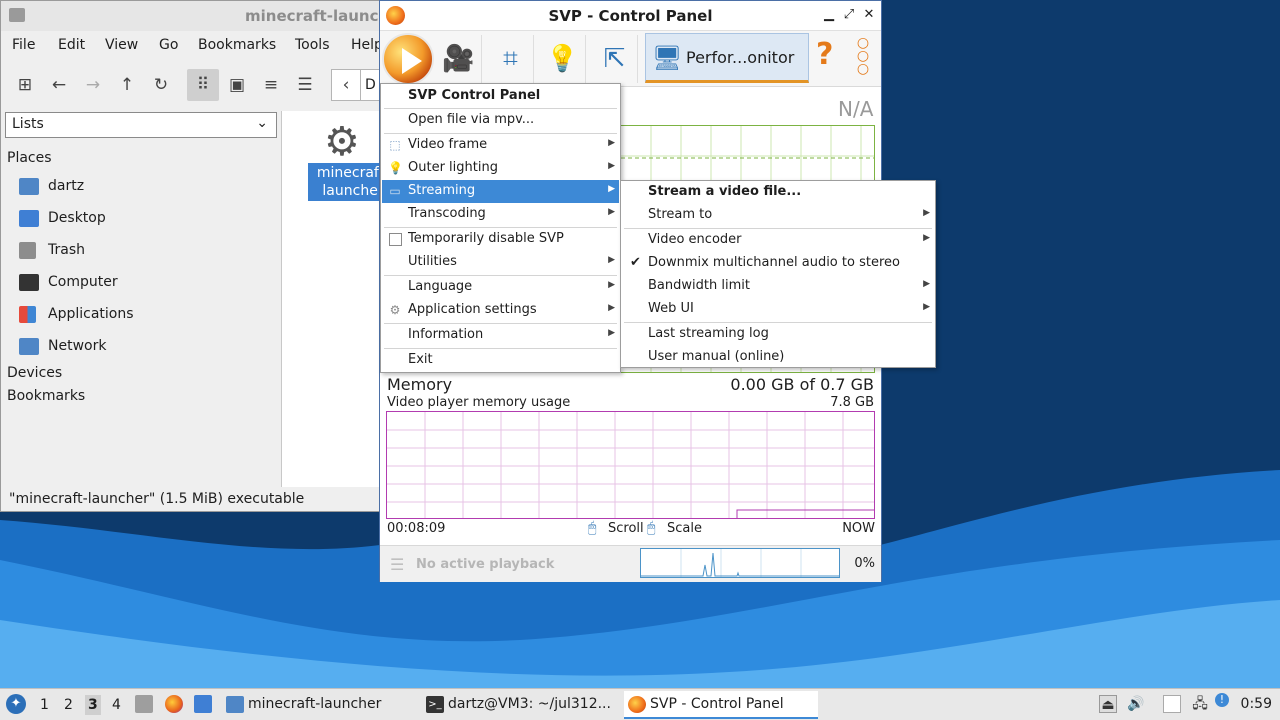  Describe the element at coordinates (127, 85) in the screenshot. I see `up-arrow-icon: ↑` at that location.